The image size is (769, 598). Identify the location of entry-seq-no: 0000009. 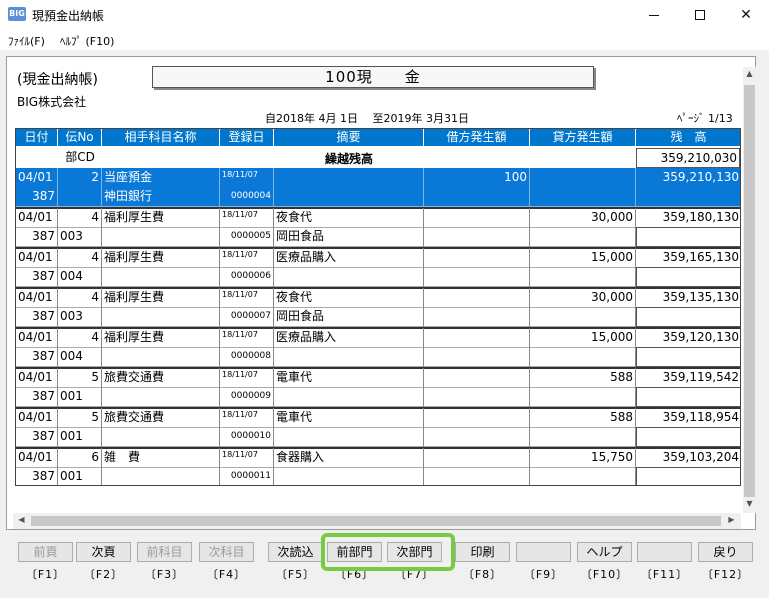
(247, 397).